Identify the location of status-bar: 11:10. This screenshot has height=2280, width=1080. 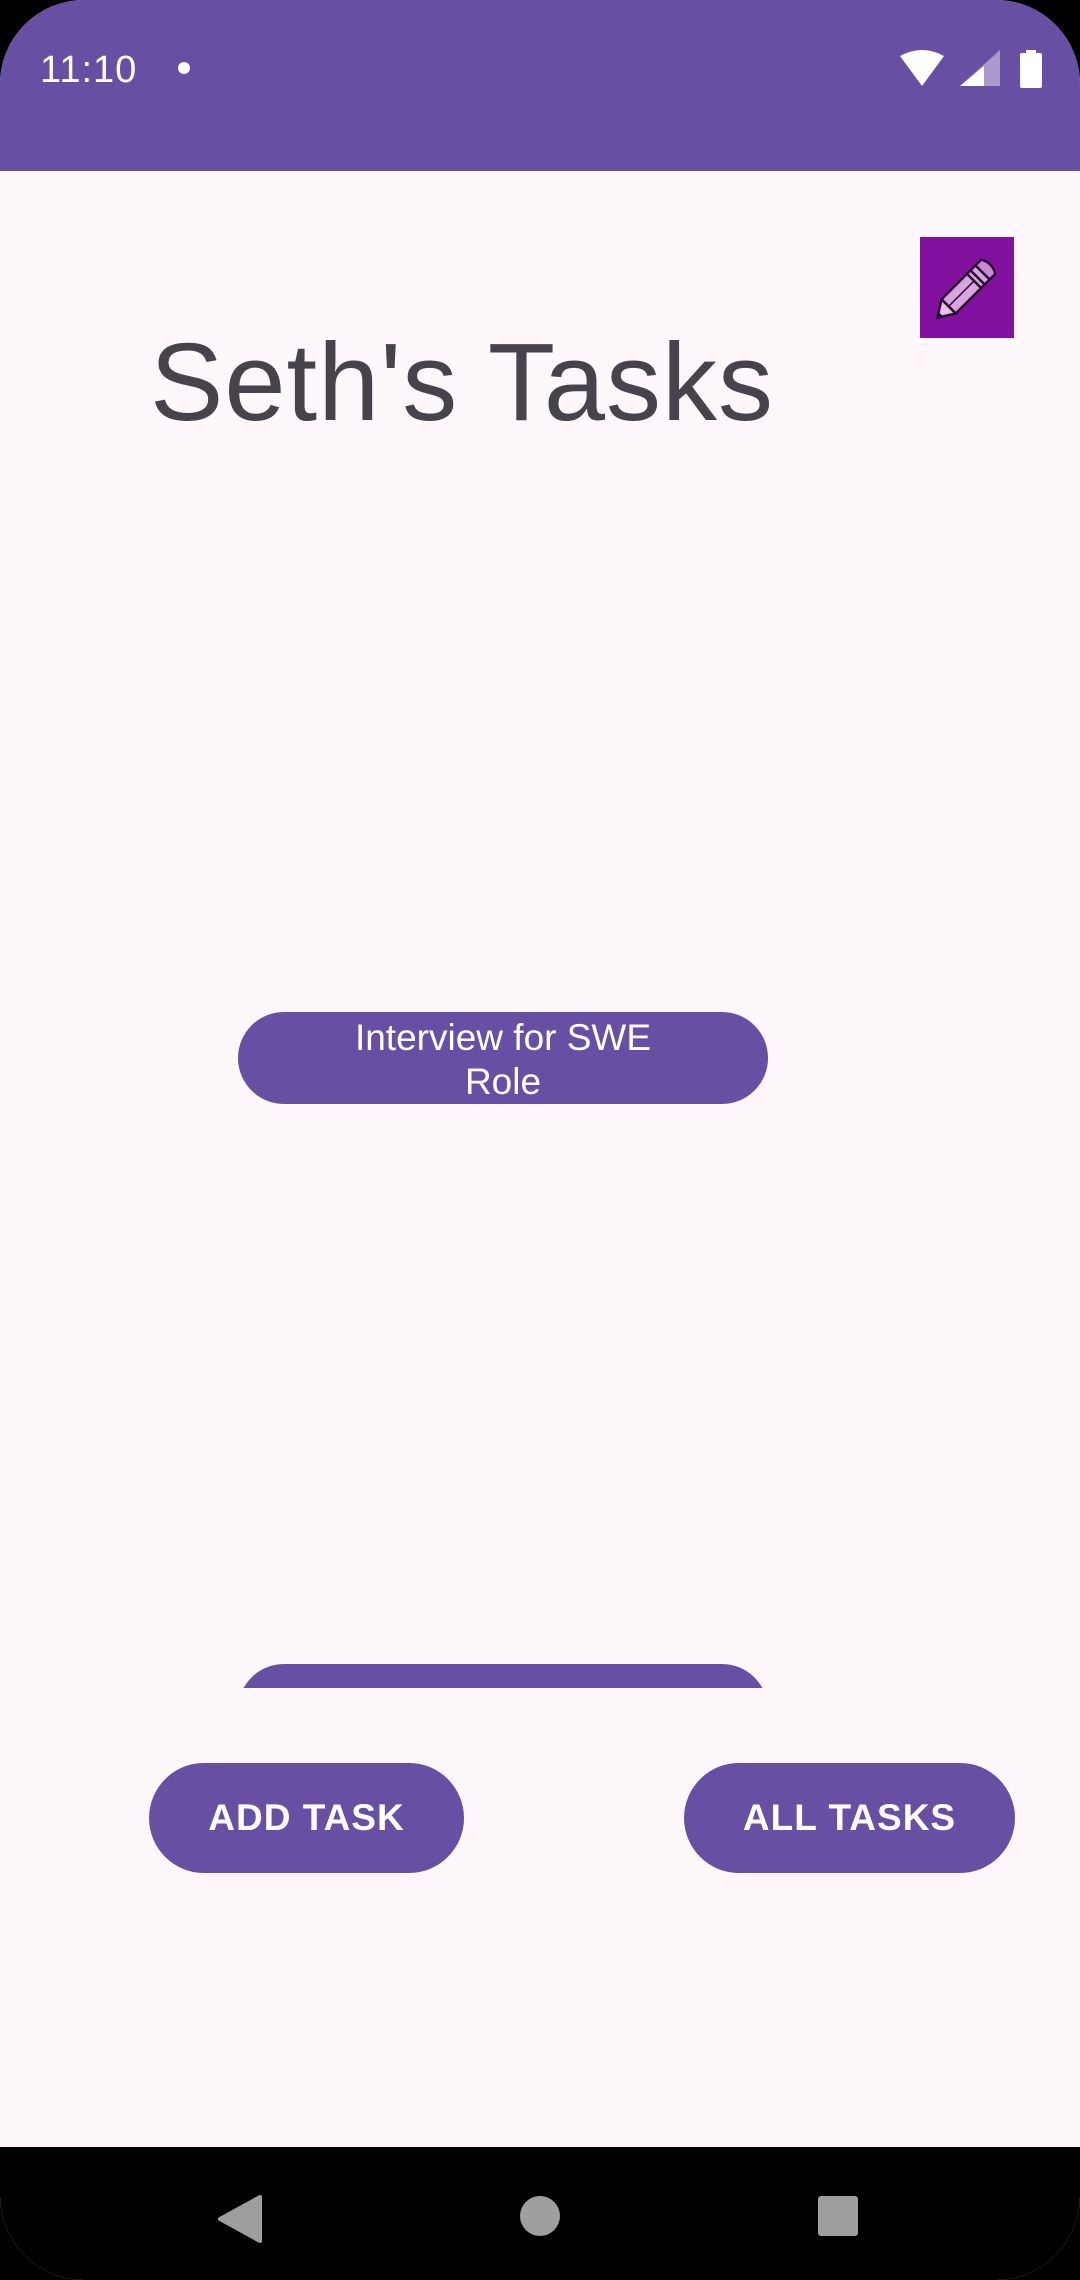
(540, 85).